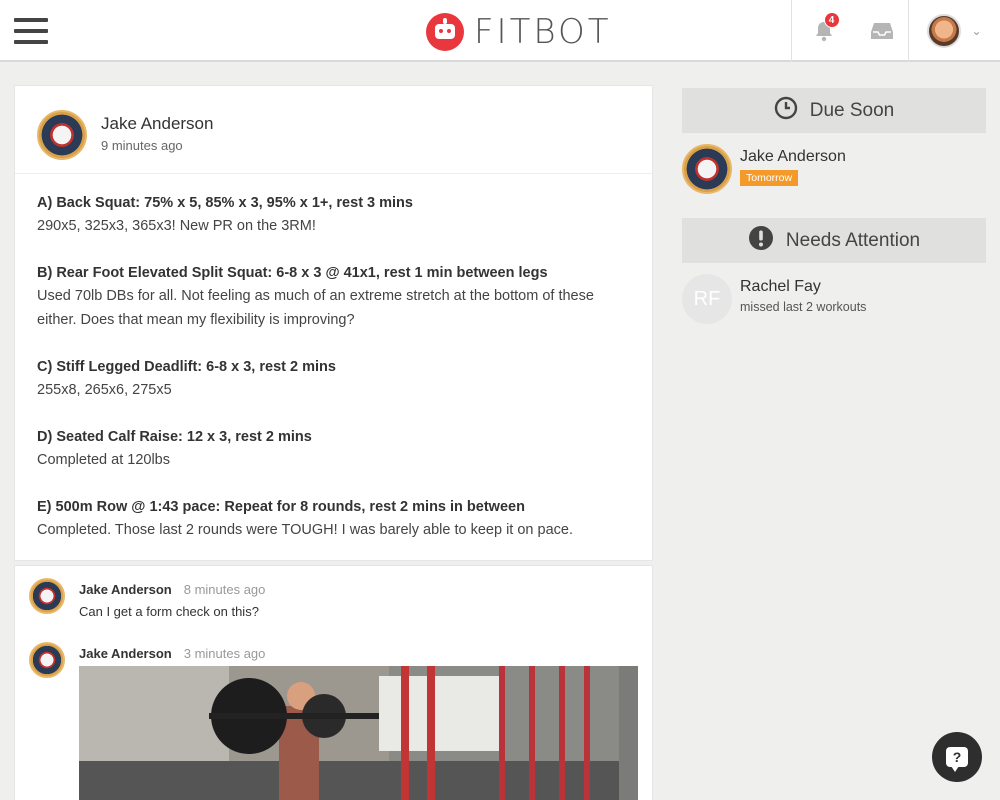 This screenshot has width=1000, height=800. Describe the element at coordinates (176, 226) in the screenshot. I see `section-text: 290x5, 325x3, 365x3! New PR on the 3RM!` at that location.